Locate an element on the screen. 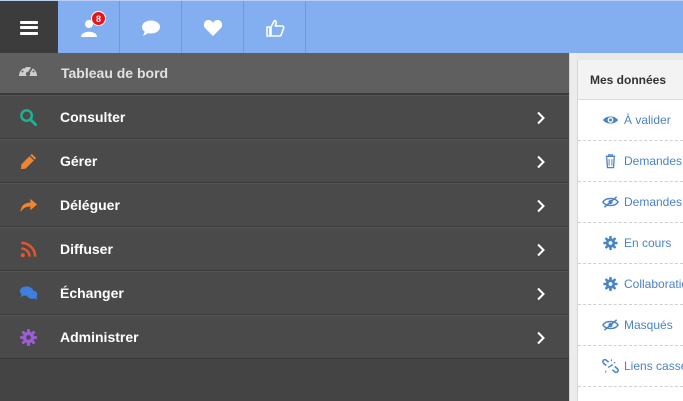 The width and height of the screenshot is (683, 401). sidebar-item-label: Déléguer is located at coordinates (90, 205).